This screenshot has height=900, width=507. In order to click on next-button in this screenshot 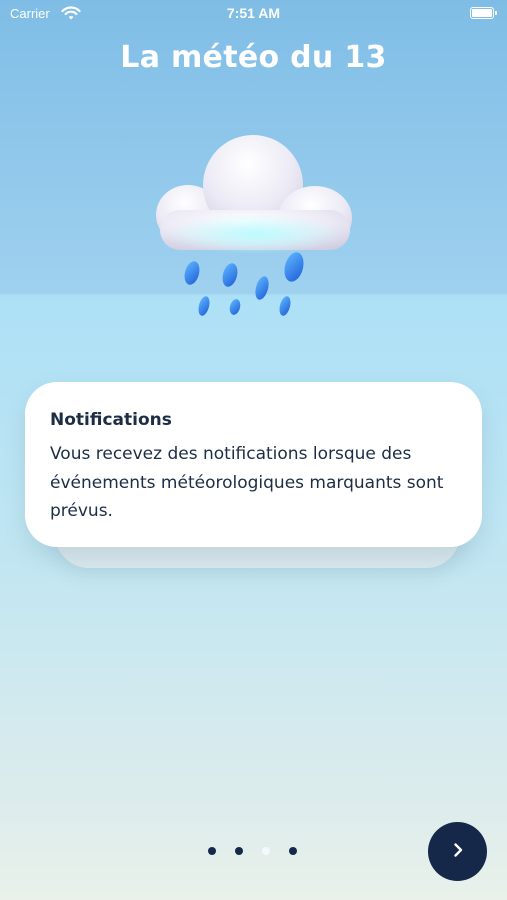, I will do `click(457, 851)`.